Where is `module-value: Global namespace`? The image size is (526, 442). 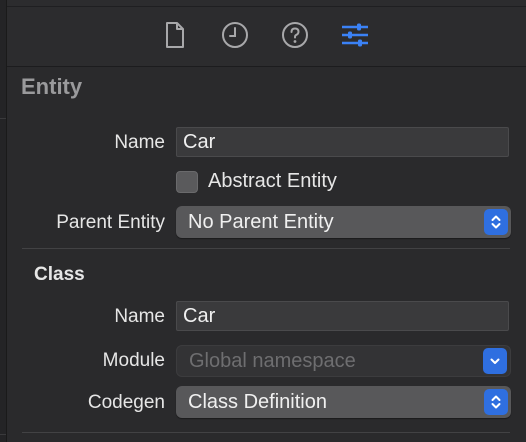 module-value: Global namespace is located at coordinates (272, 361).